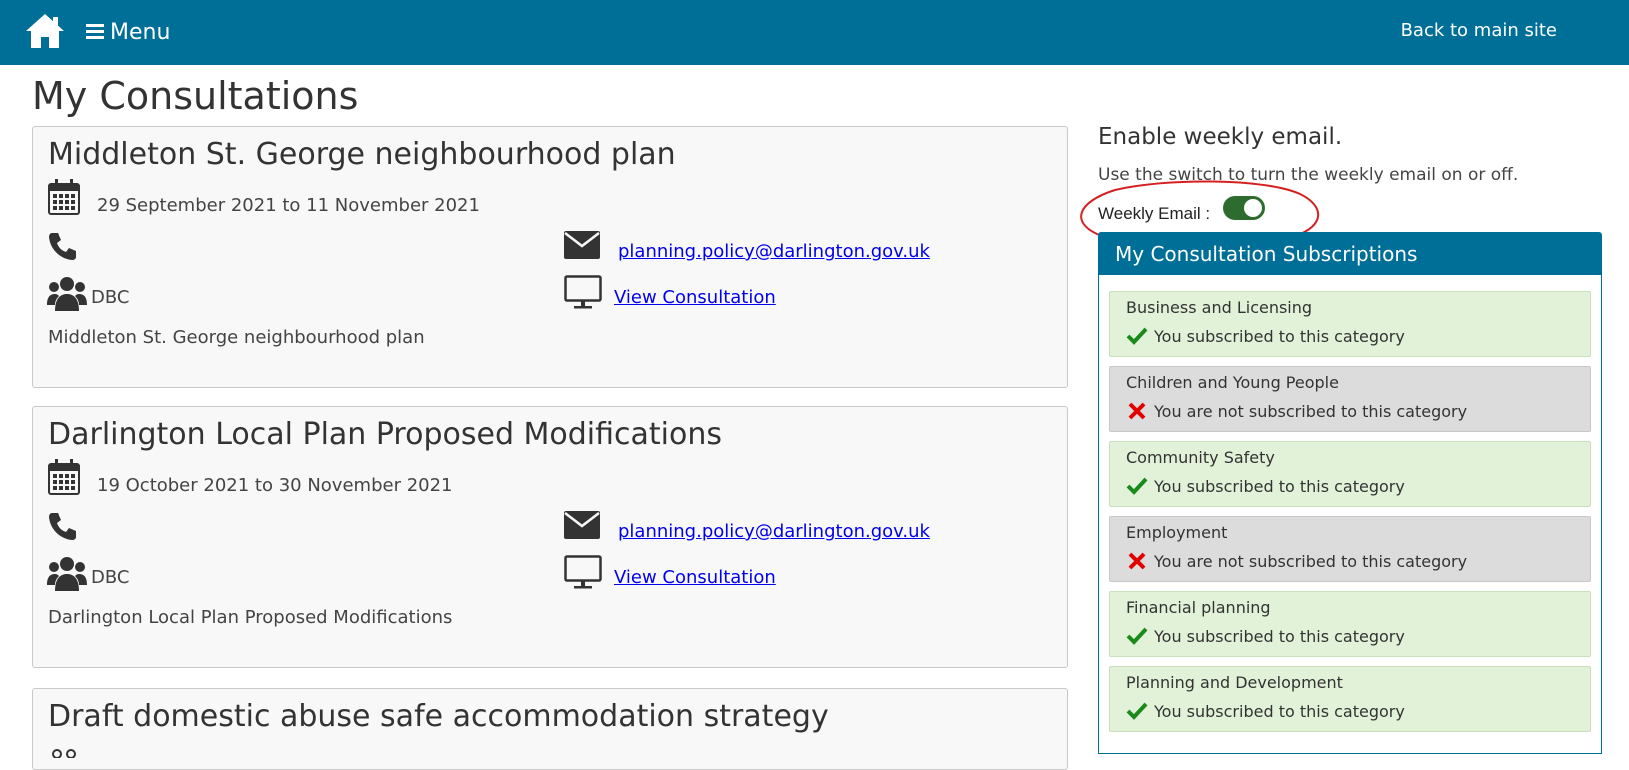 The height and width of the screenshot is (770, 1629). Describe the element at coordinates (275, 485) in the screenshot. I see `consultation-dates: 19 October 2021 to 30 November 2021` at that location.